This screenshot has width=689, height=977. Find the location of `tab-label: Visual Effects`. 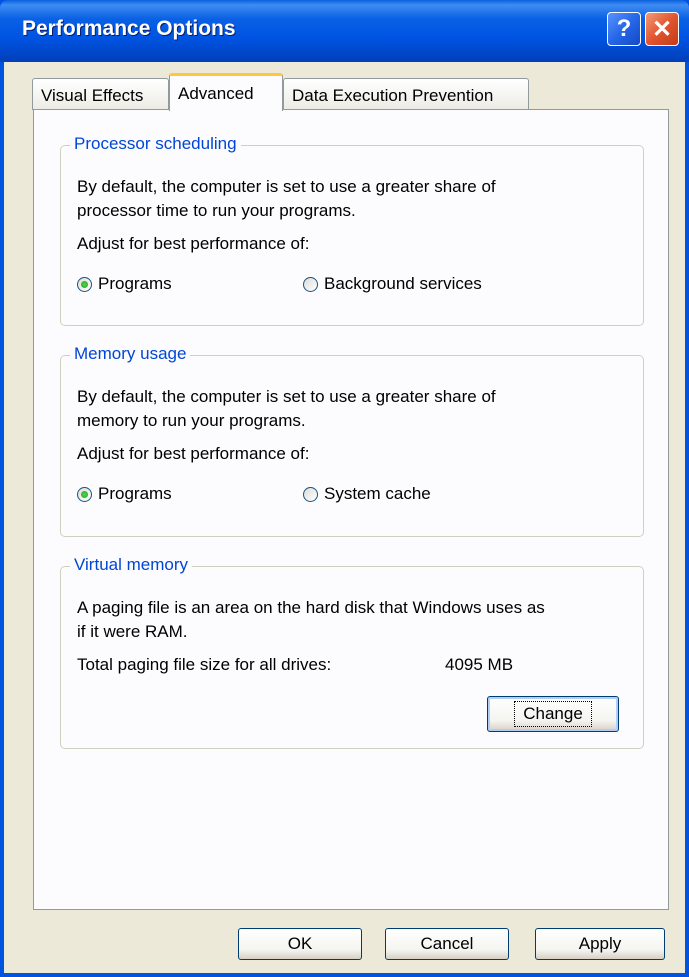

tab-label: Visual Effects is located at coordinates (92, 95).